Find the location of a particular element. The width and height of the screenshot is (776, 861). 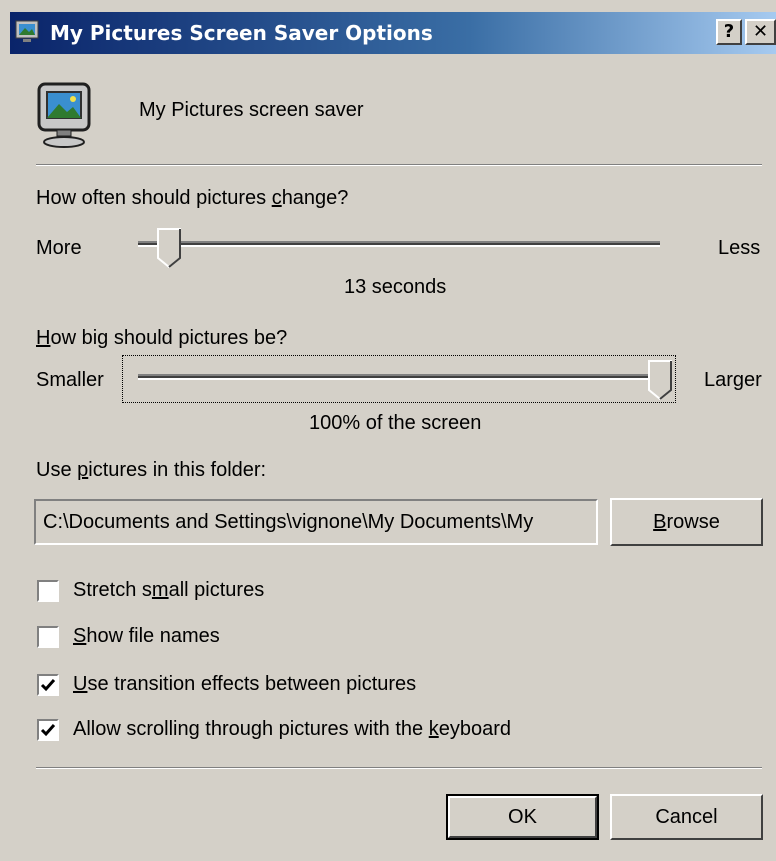

header-text: My Pictures screen saver is located at coordinates (251, 110).